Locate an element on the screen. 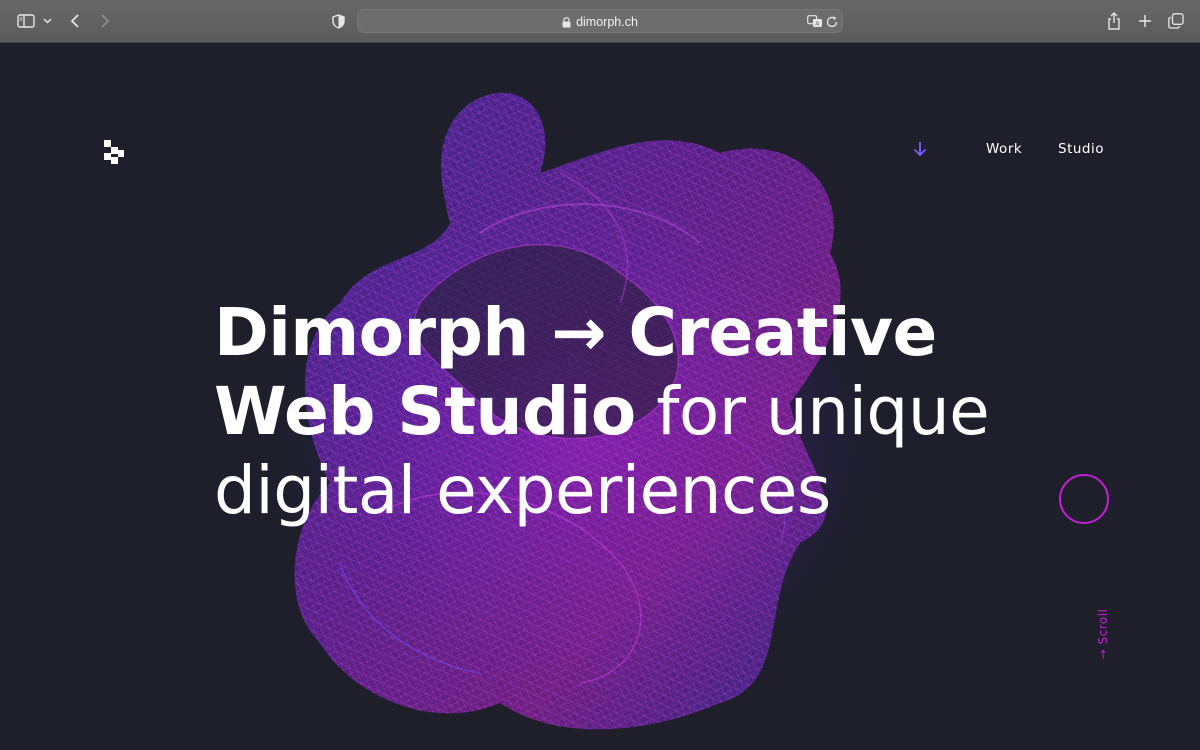  browser-toolbar: dimorph.ch A is located at coordinates (600, 21).